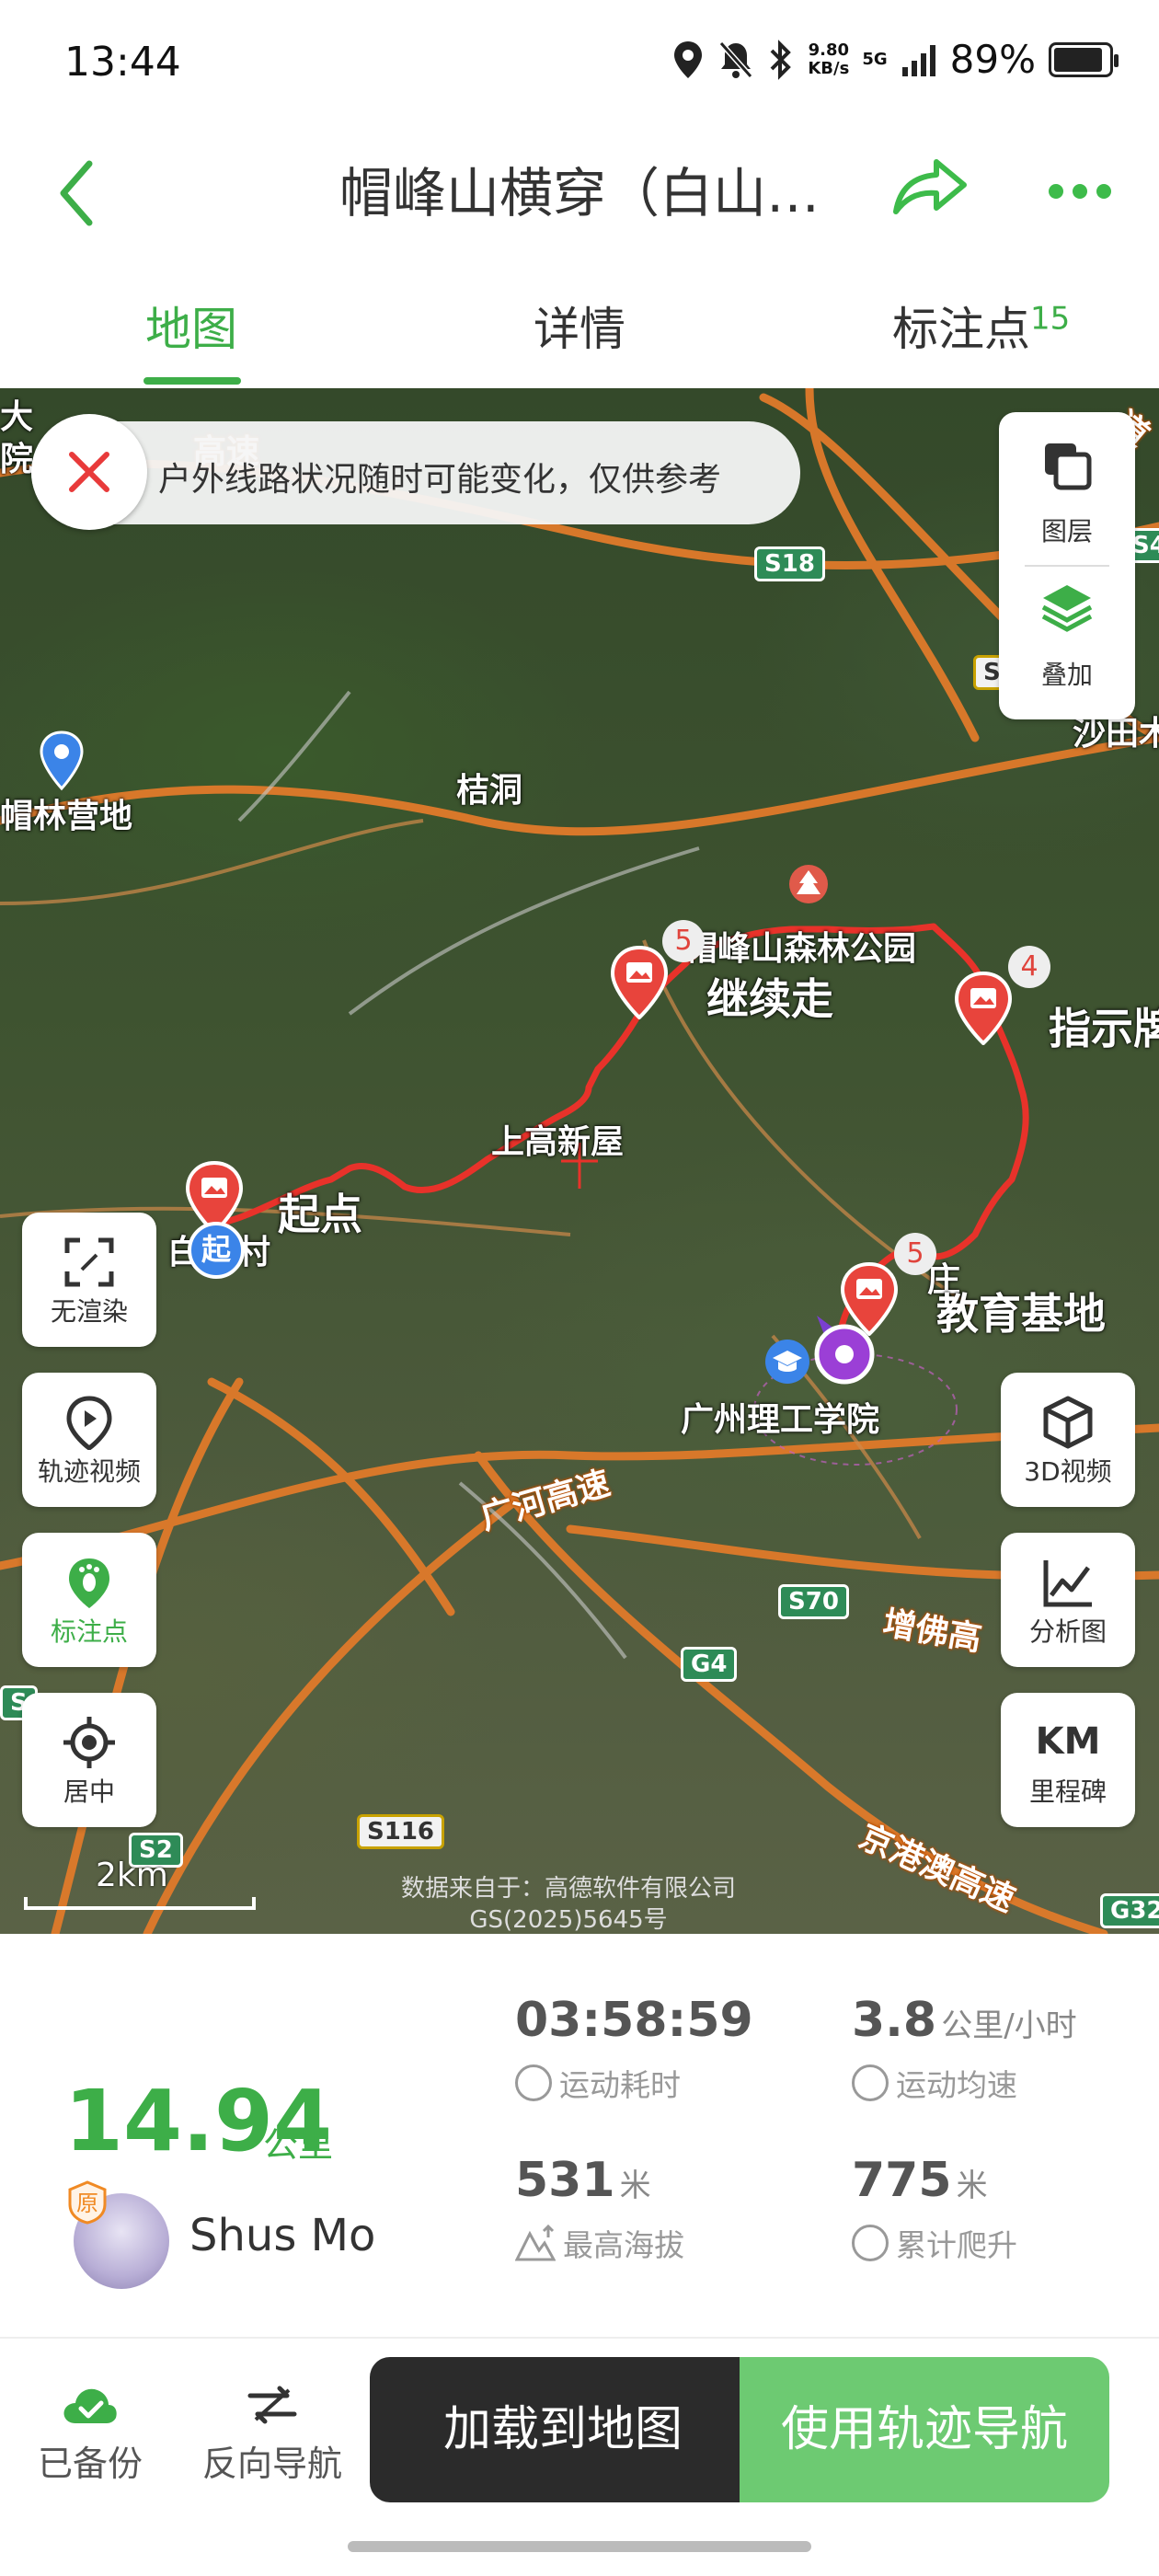  Describe the element at coordinates (800, 949) in the screenshot. I see `place-label: 帽峰山森林公园` at that location.